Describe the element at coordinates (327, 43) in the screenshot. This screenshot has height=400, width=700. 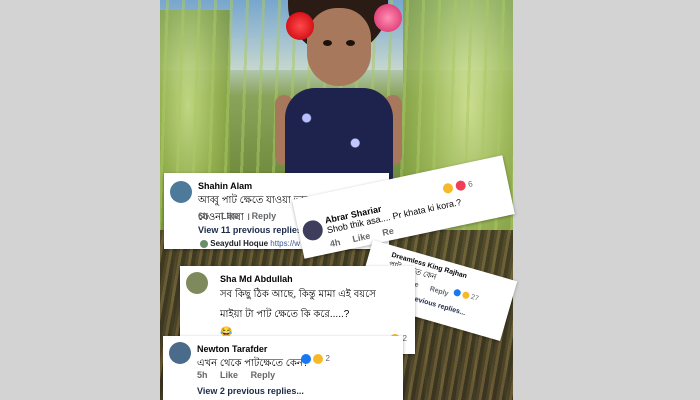
I see `left-eye` at that location.